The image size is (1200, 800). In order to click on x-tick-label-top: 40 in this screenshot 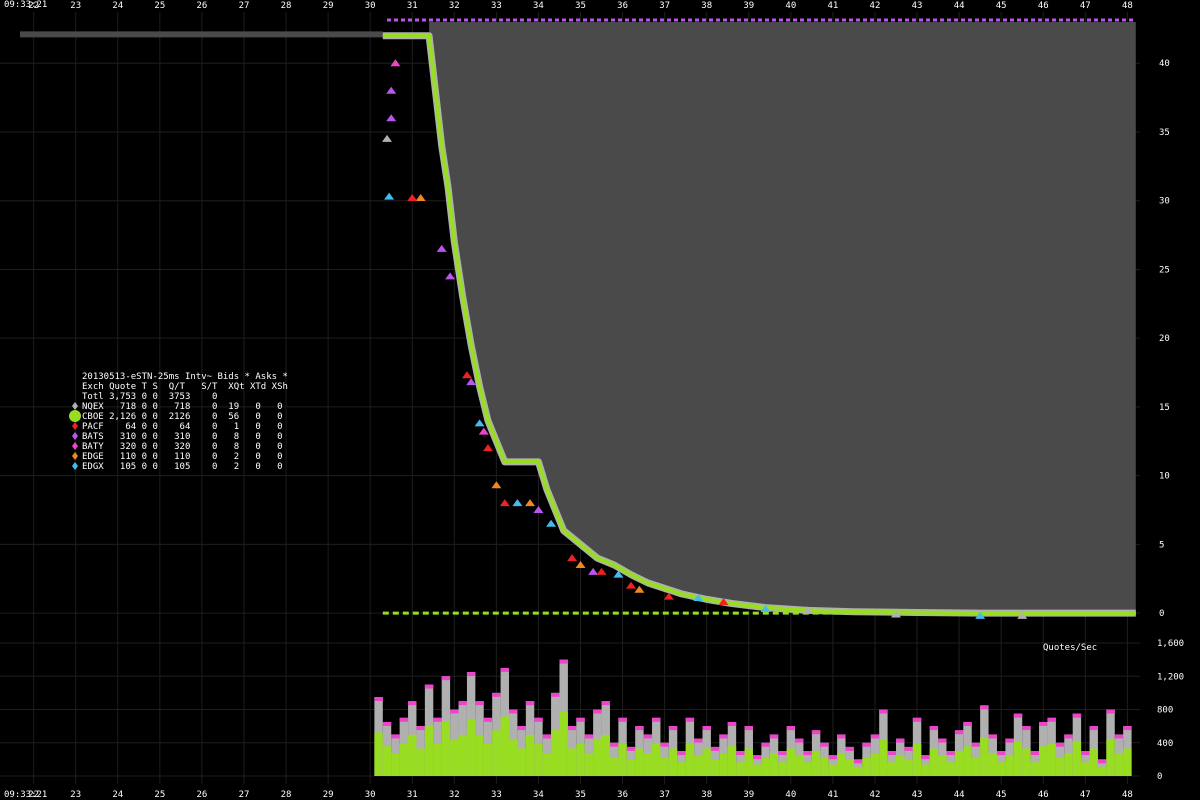, I will do `click(790, 6)`.